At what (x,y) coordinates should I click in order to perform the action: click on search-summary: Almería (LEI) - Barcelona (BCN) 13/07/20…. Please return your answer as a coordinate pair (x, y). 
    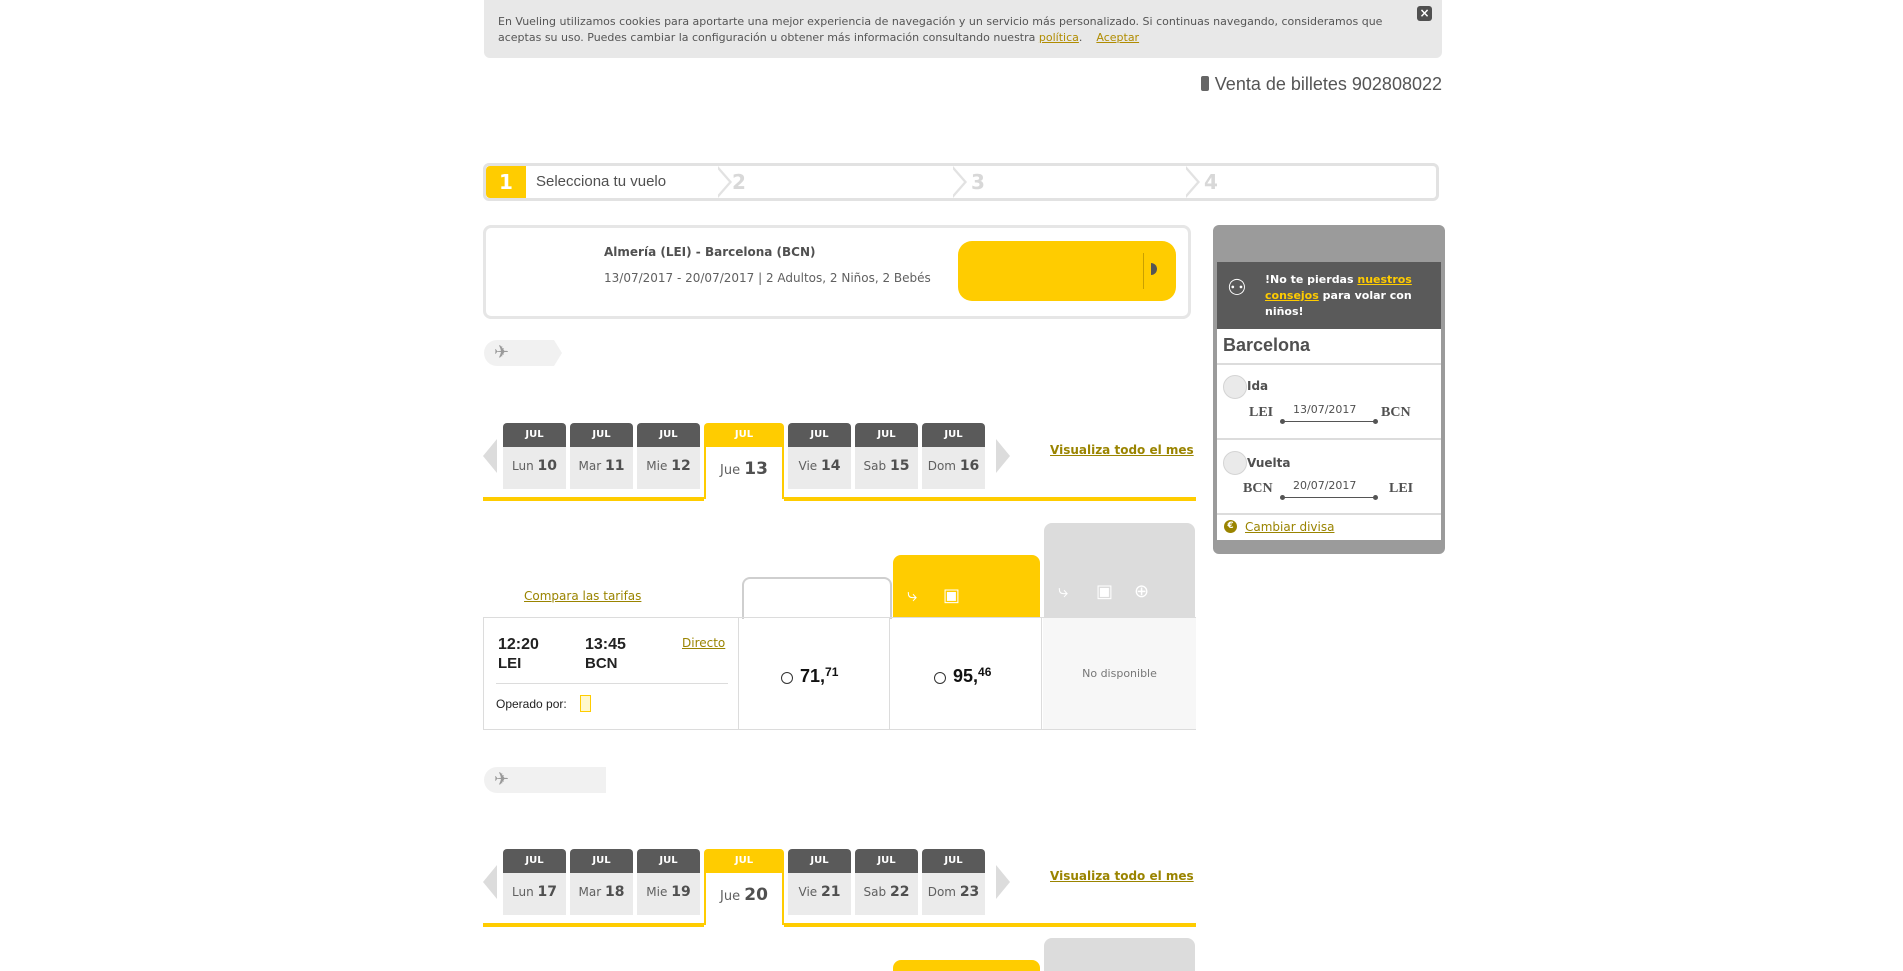
    Looking at the image, I should click on (837, 272).